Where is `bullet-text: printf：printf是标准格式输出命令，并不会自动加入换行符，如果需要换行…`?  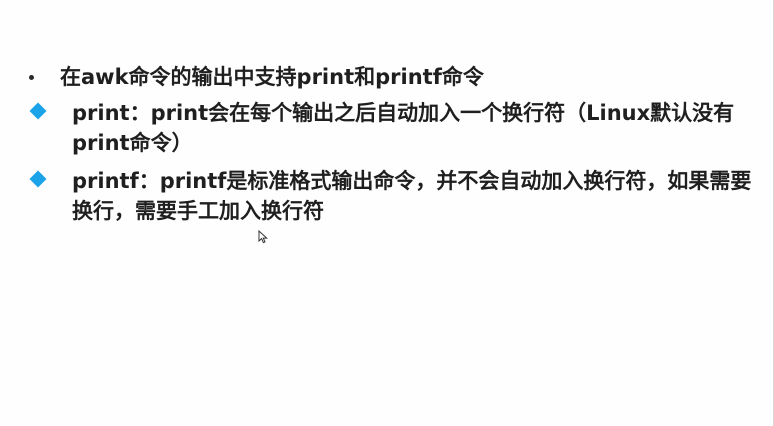 bullet-text: printf：printf是标准格式输出命令，并不会自动加入换行符，如果需要换行… is located at coordinates (412, 196).